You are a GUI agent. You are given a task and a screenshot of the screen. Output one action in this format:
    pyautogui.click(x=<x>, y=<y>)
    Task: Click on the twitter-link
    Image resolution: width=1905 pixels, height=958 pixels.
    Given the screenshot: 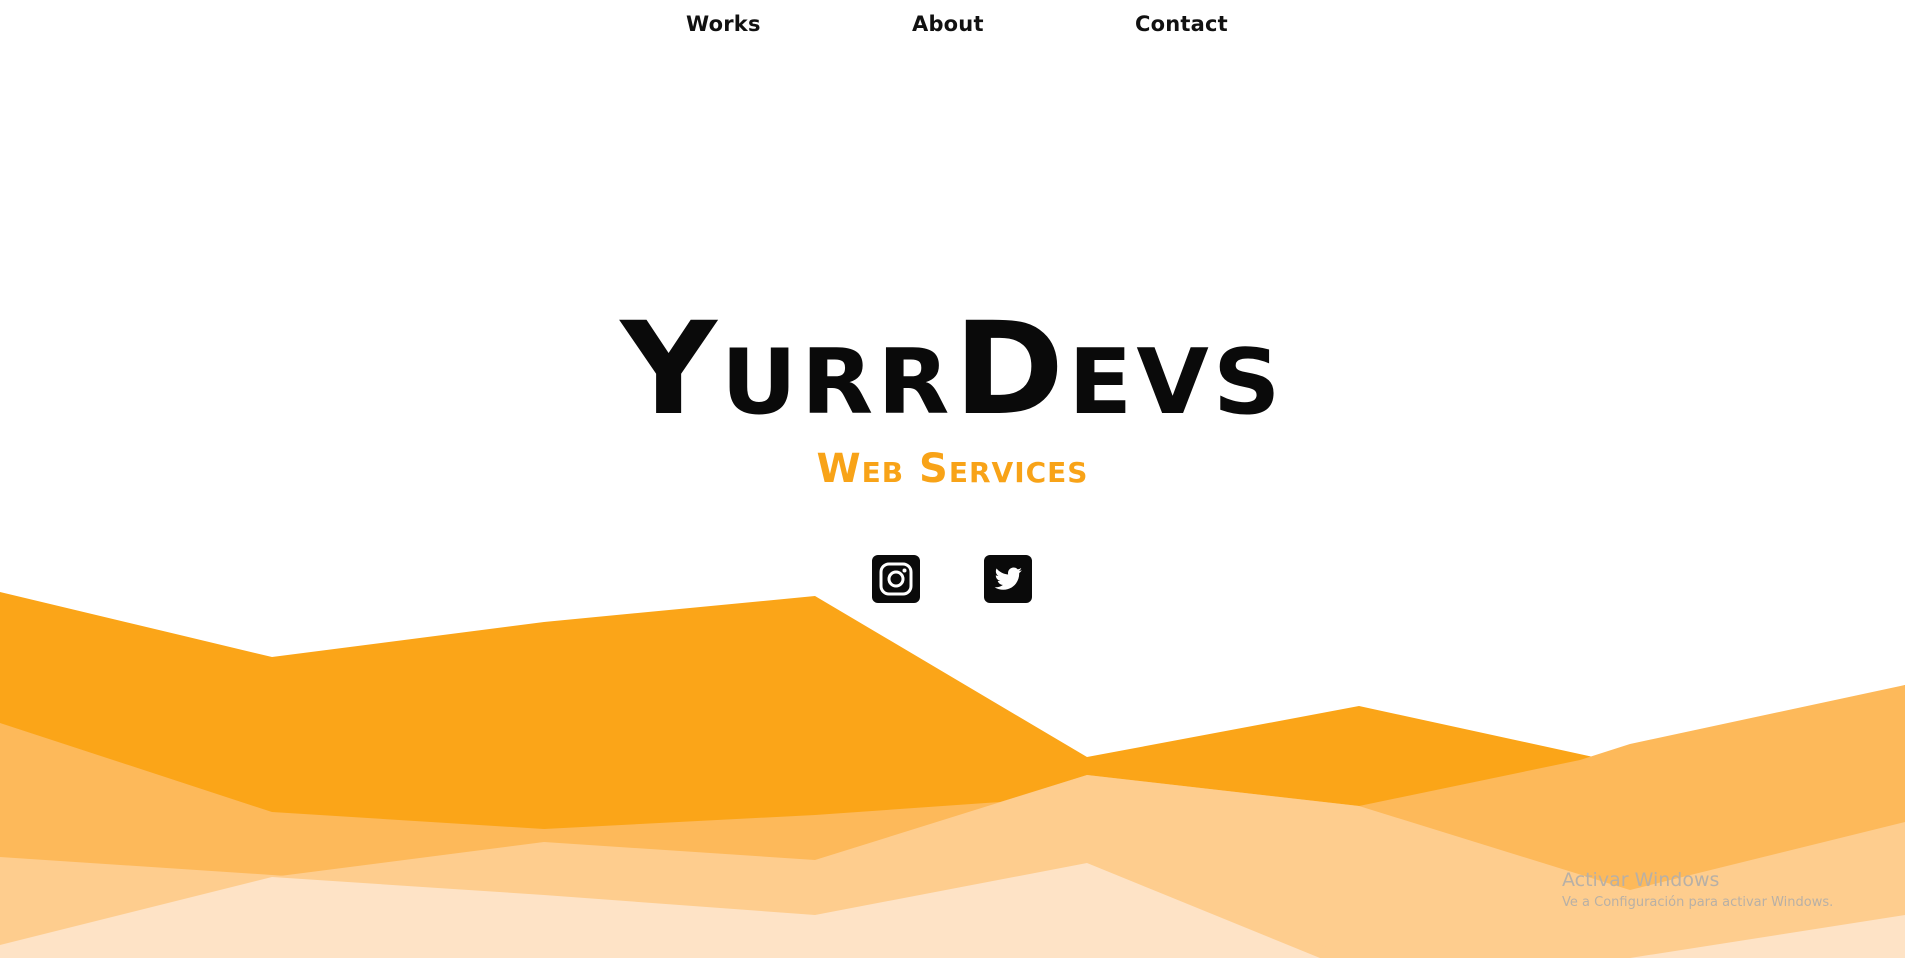 What is the action you would take?
    pyautogui.click(x=1008, y=579)
    